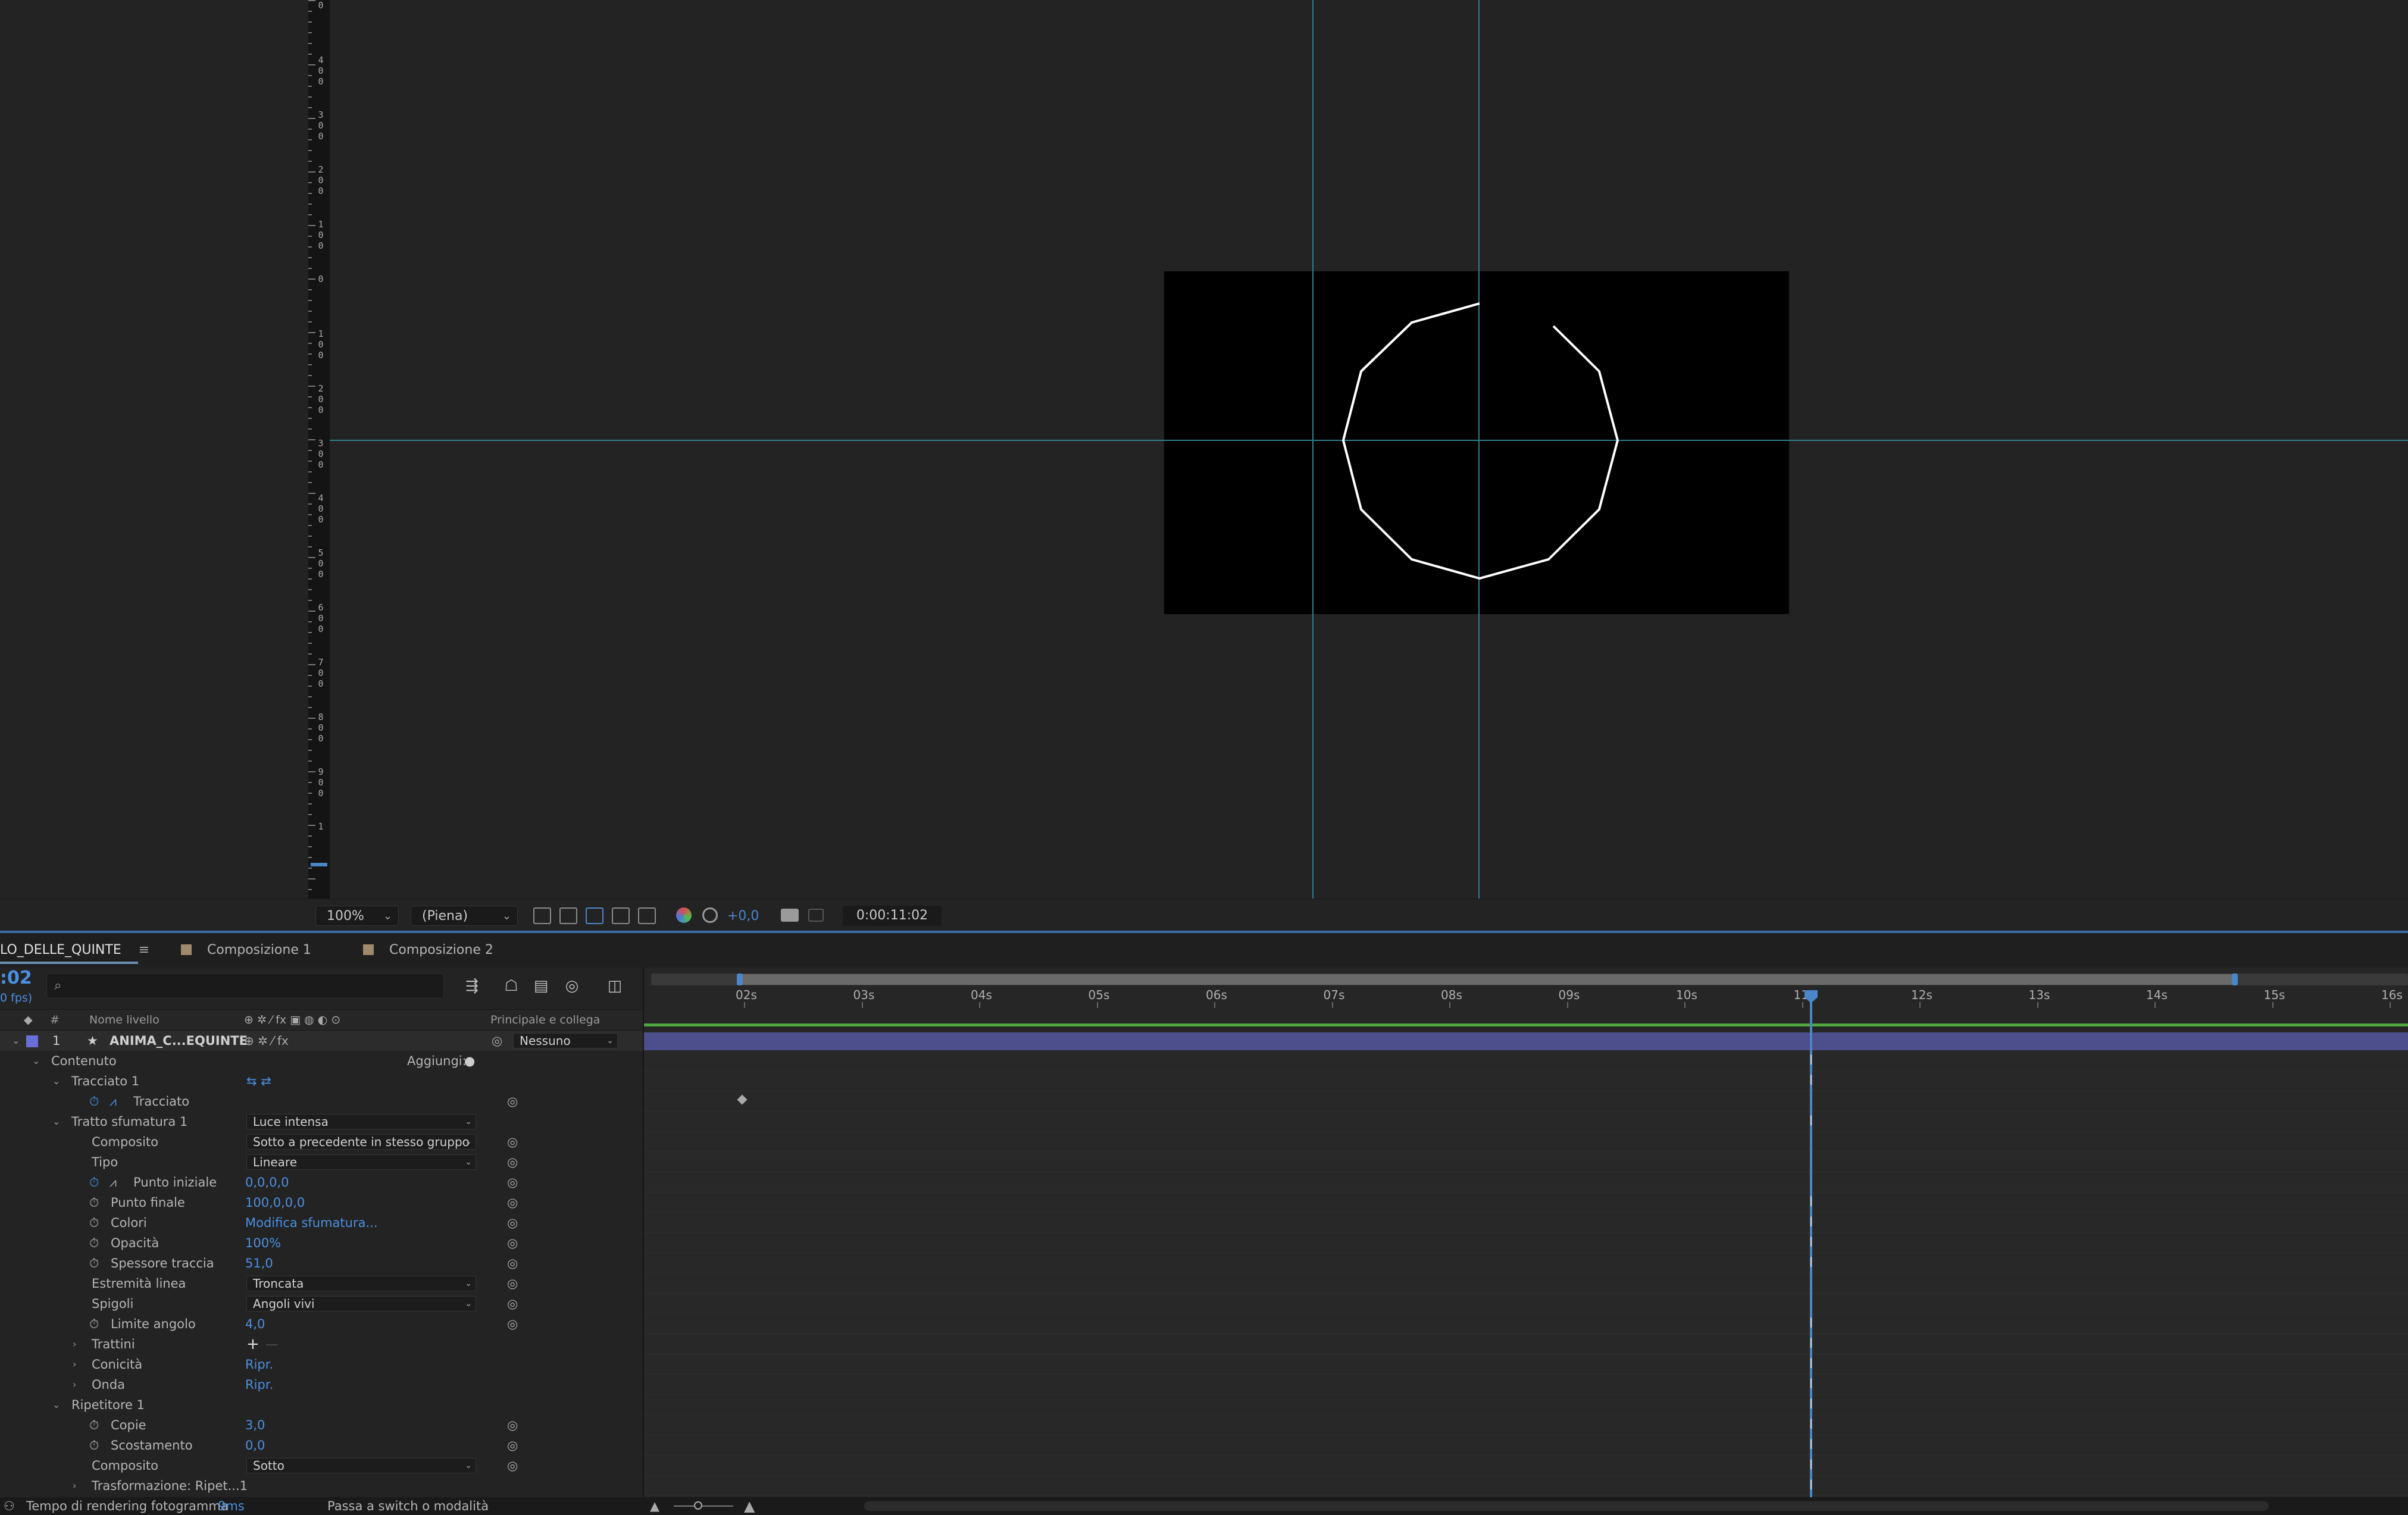  Describe the element at coordinates (246, 950) in the screenshot. I see `tab-composizione-1: Composizione 1` at that location.